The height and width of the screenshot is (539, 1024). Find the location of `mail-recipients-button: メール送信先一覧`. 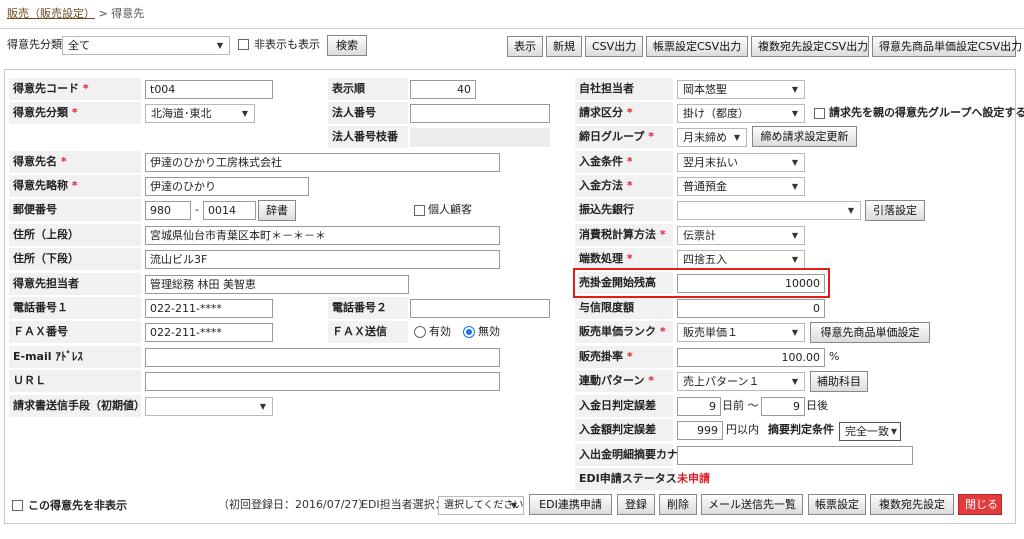

mail-recipients-button: メール送信先一覧 is located at coordinates (752, 504).